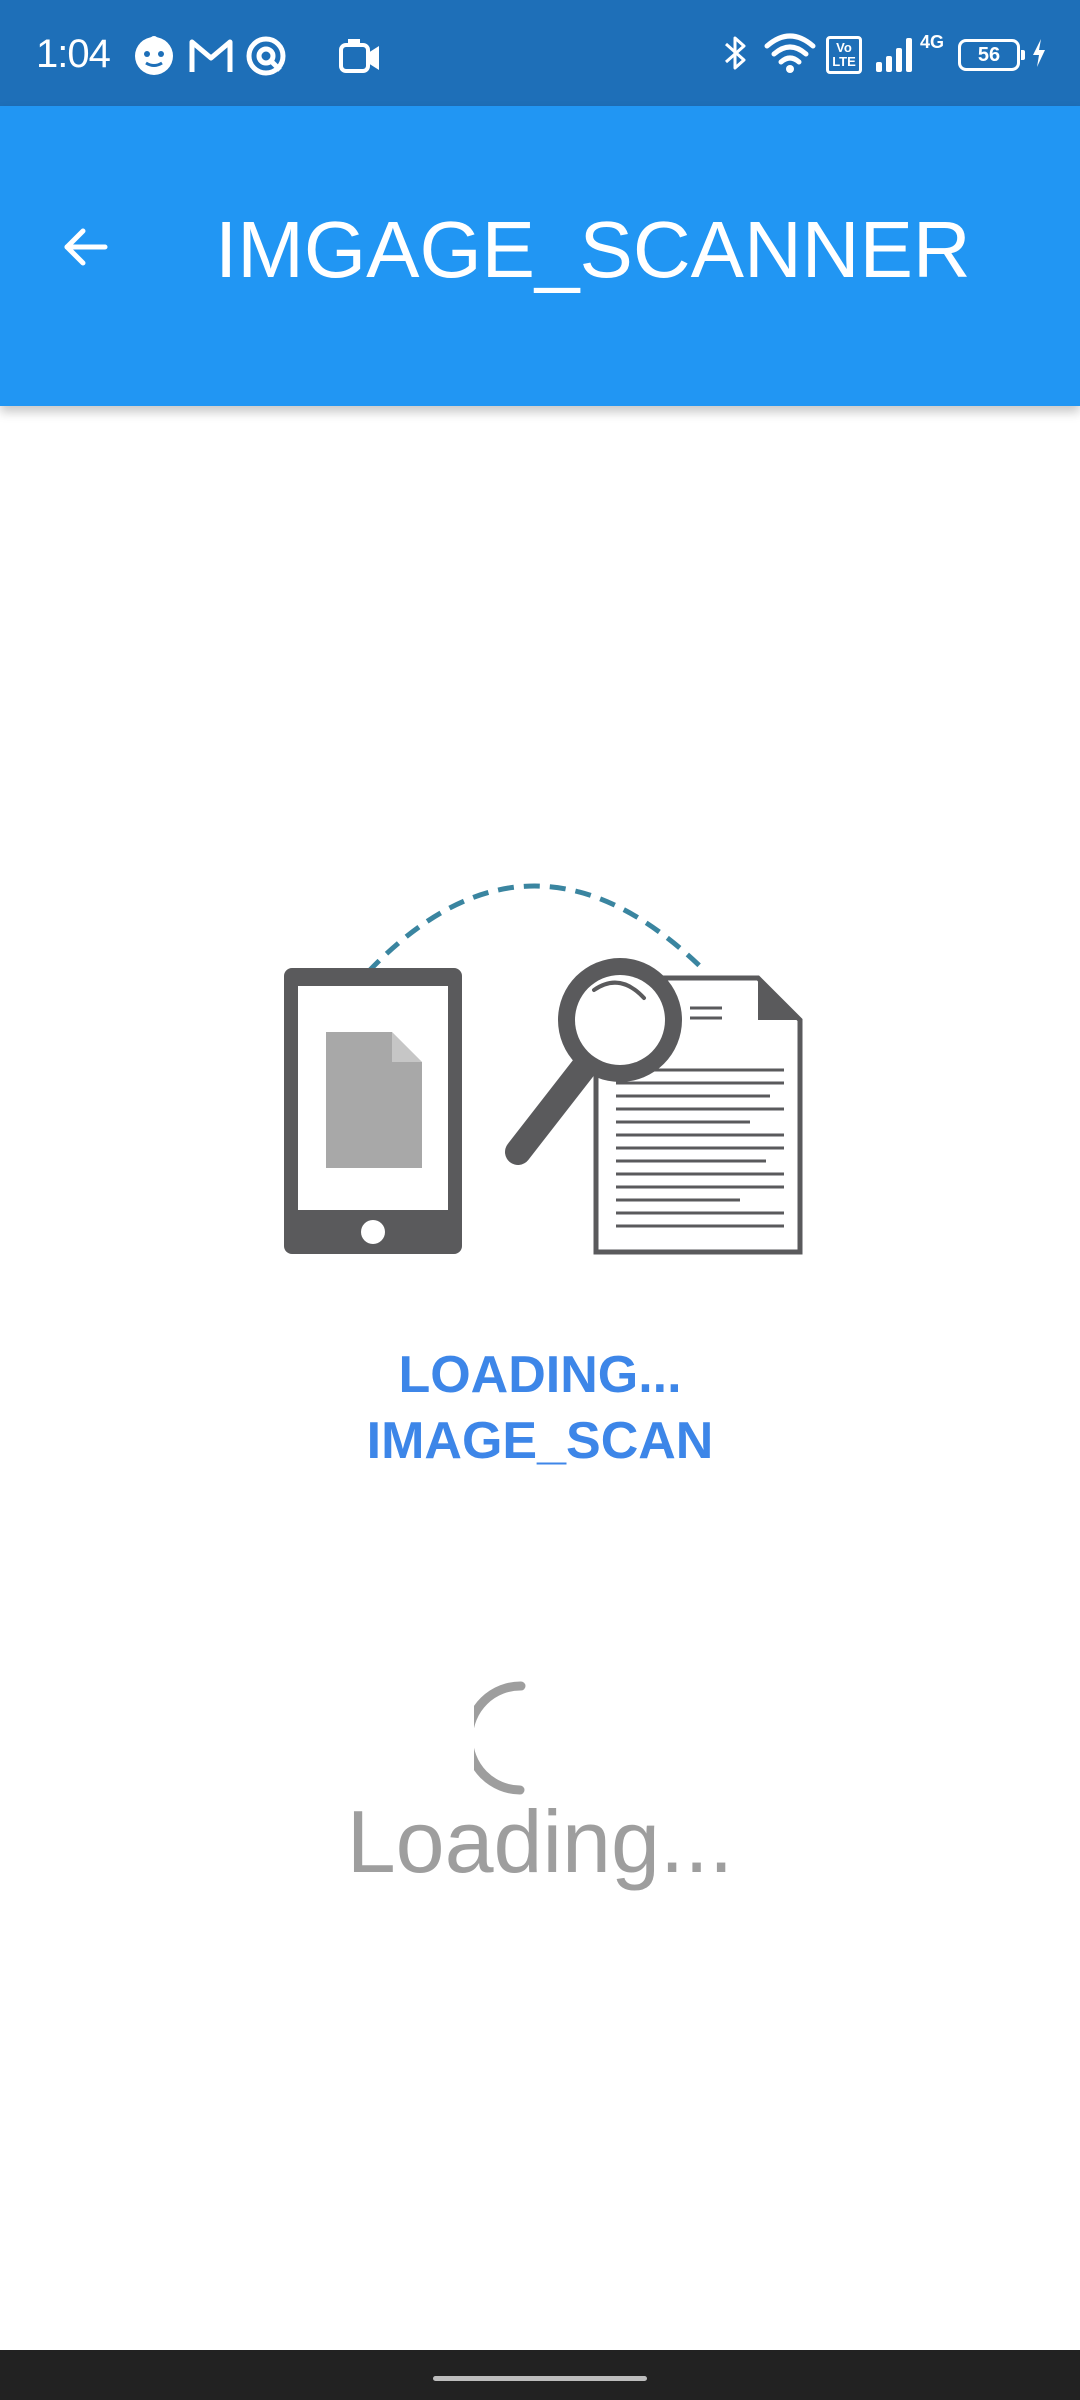 The width and height of the screenshot is (1080, 2400). Describe the element at coordinates (897, 55) in the screenshot. I see `signal-icon` at that location.